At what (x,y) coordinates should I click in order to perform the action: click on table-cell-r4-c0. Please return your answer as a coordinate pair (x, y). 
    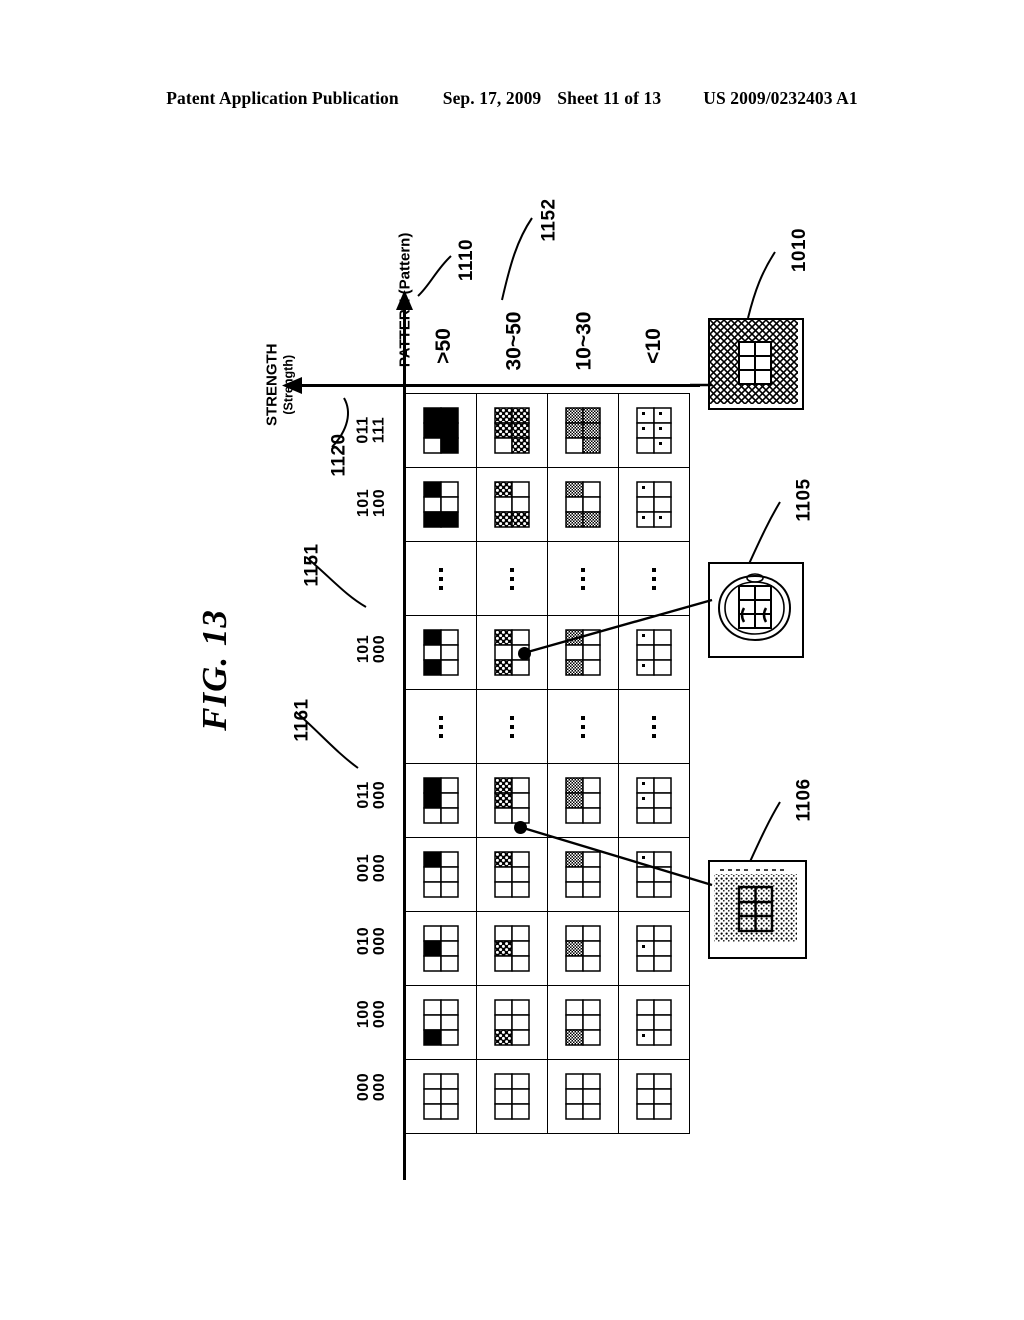
    Looking at the image, I should click on (441, 726).